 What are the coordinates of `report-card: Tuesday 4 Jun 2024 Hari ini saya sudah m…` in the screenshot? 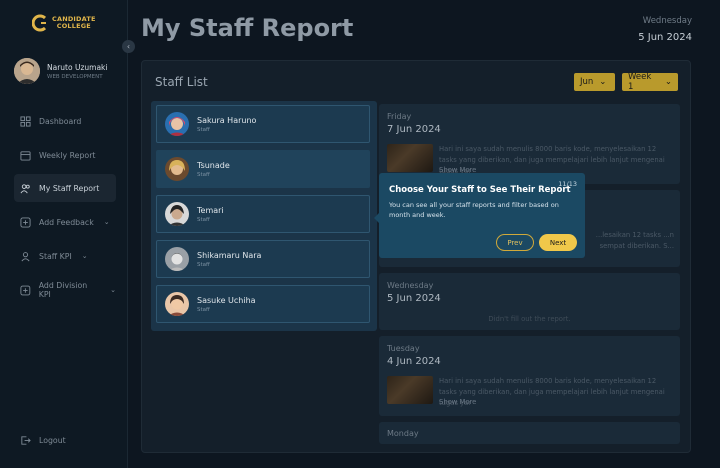 It's located at (529, 376).